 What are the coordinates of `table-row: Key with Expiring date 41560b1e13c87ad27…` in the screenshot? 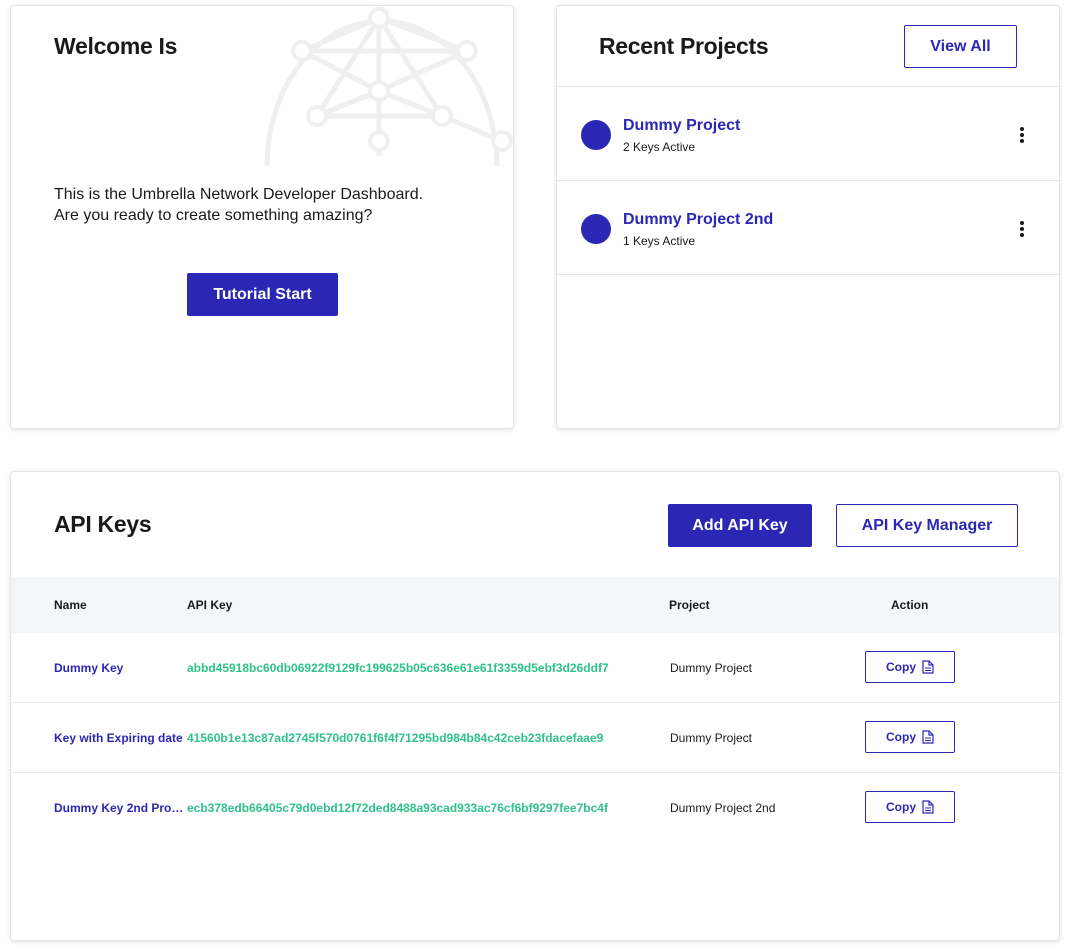 It's located at (535, 738).